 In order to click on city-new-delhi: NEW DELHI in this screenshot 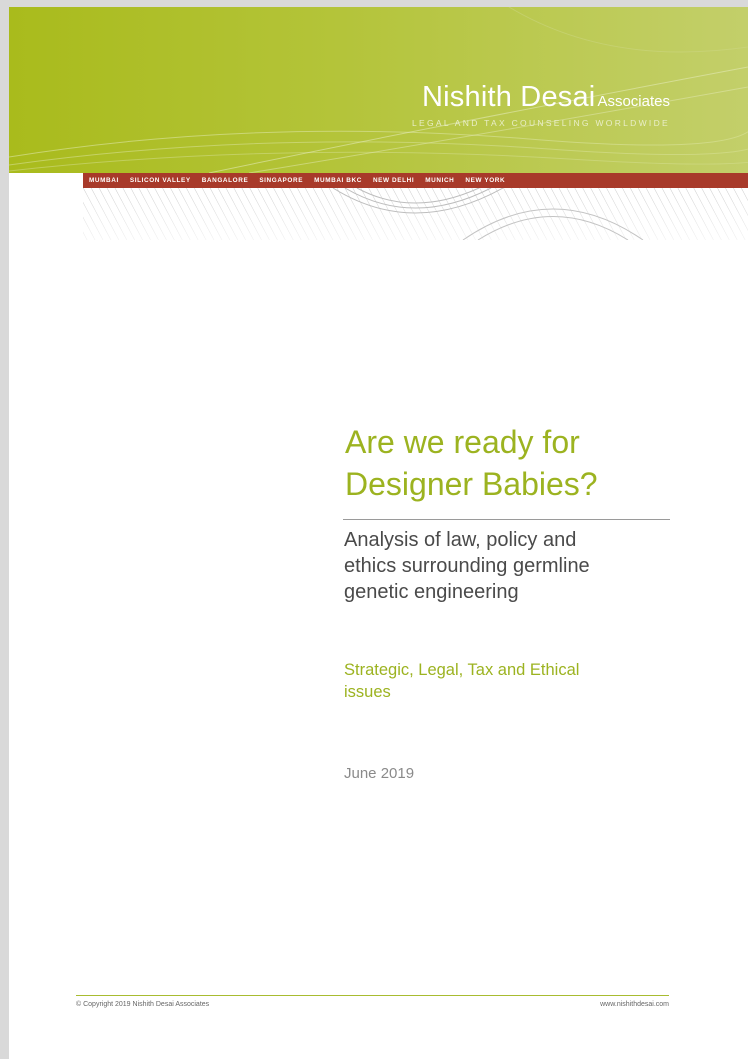, I will do `click(393, 180)`.